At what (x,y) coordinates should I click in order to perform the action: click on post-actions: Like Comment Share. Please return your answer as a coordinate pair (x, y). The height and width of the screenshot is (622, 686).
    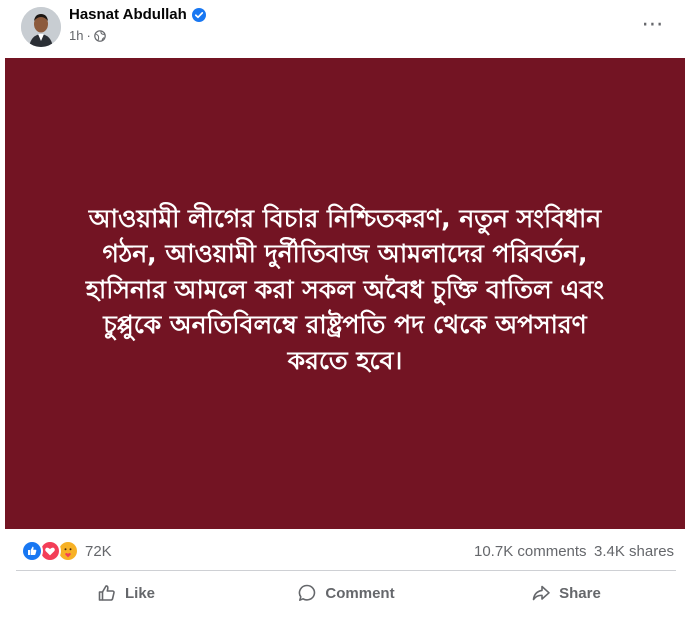
    Looking at the image, I should click on (346, 593).